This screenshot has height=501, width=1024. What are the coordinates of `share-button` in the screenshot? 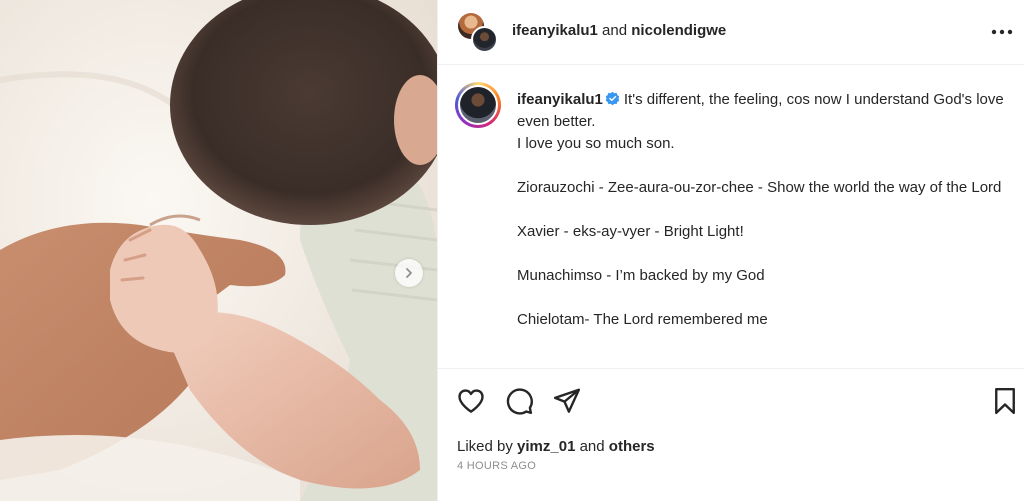 It's located at (567, 401).